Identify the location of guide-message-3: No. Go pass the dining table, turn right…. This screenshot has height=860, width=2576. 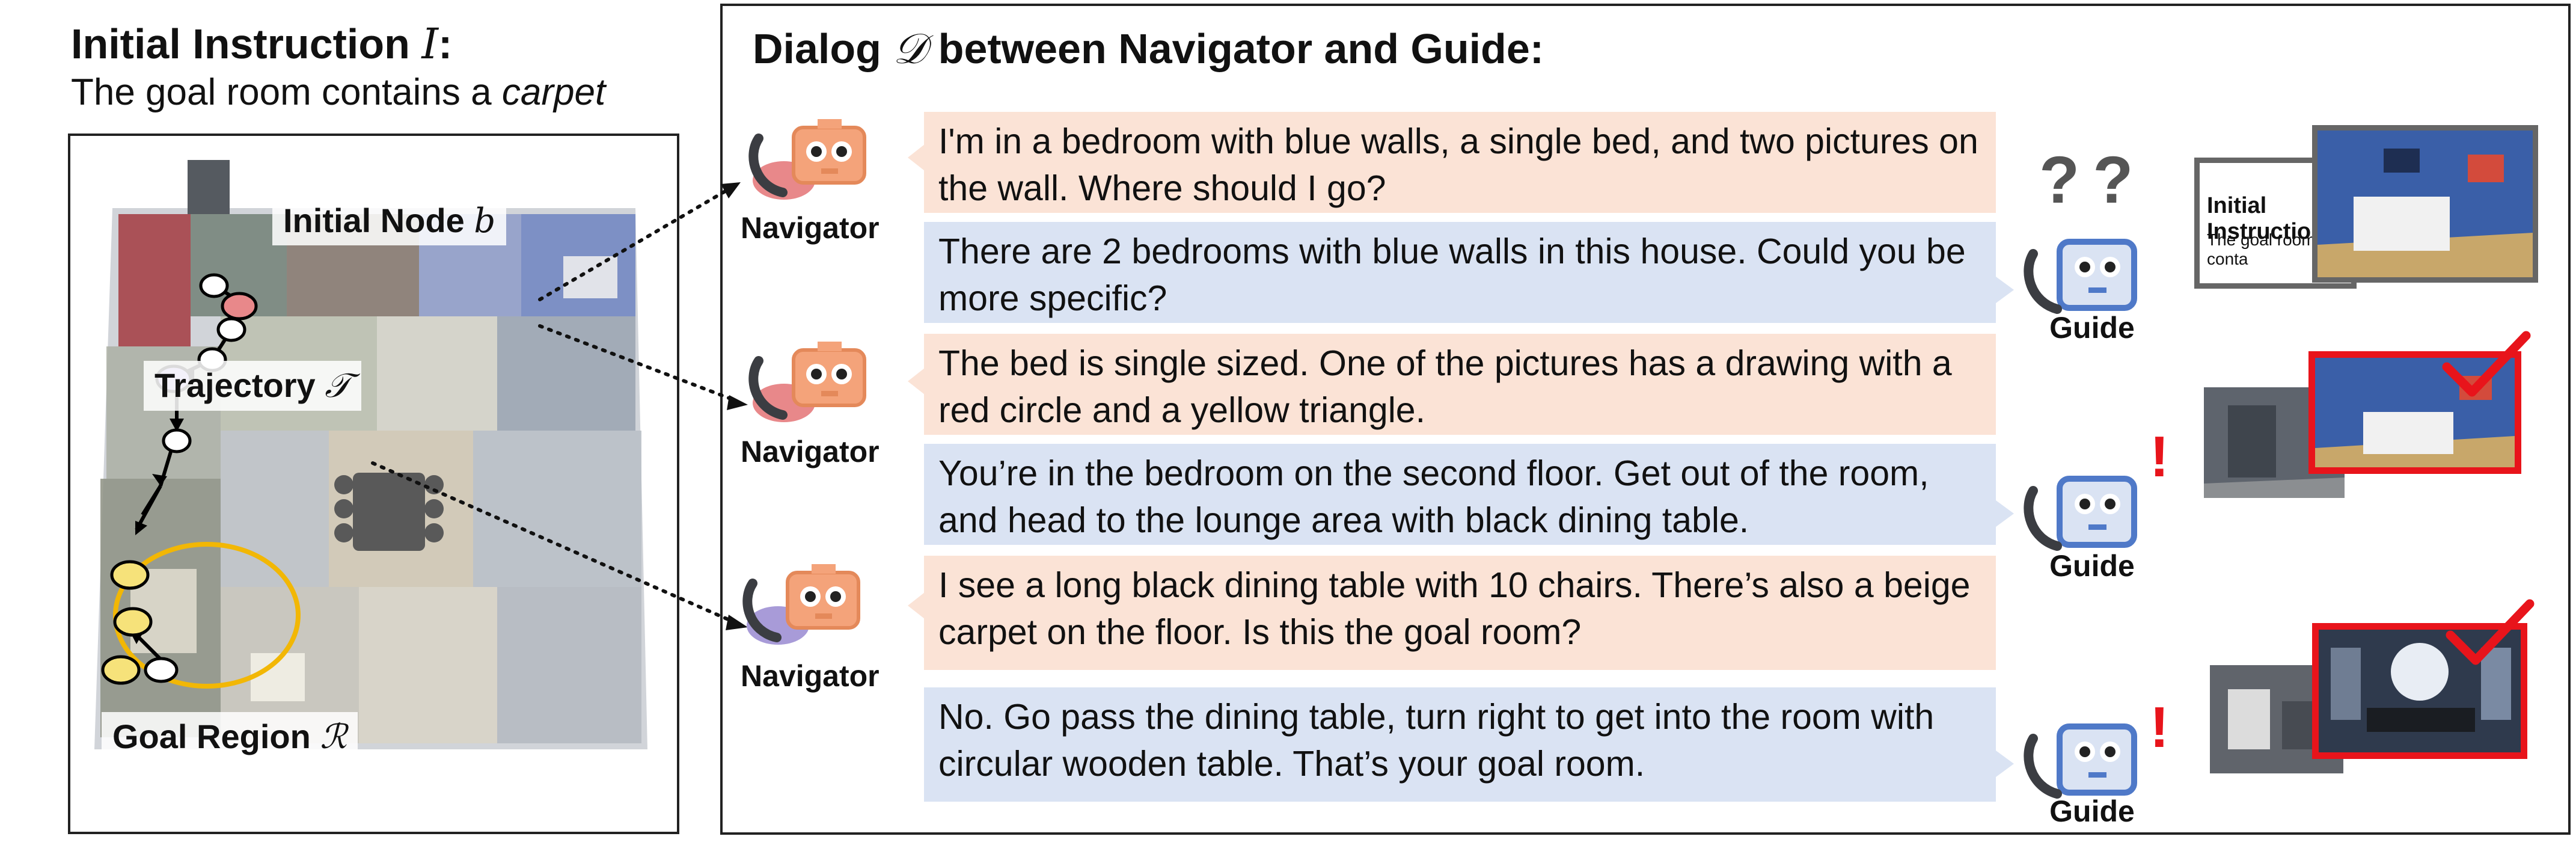
(1460, 744).